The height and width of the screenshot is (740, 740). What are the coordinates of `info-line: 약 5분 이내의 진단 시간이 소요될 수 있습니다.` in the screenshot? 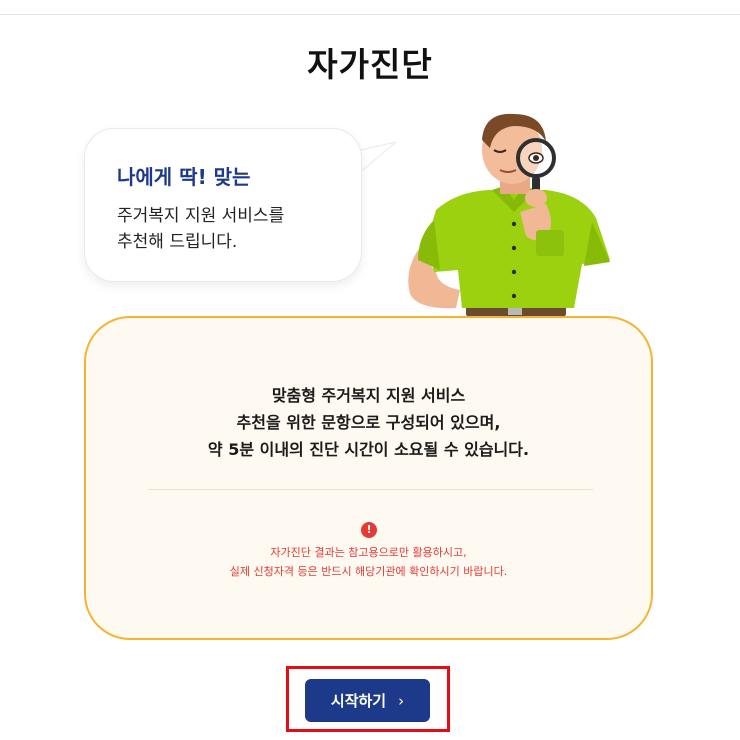 It's located at (368, 449).